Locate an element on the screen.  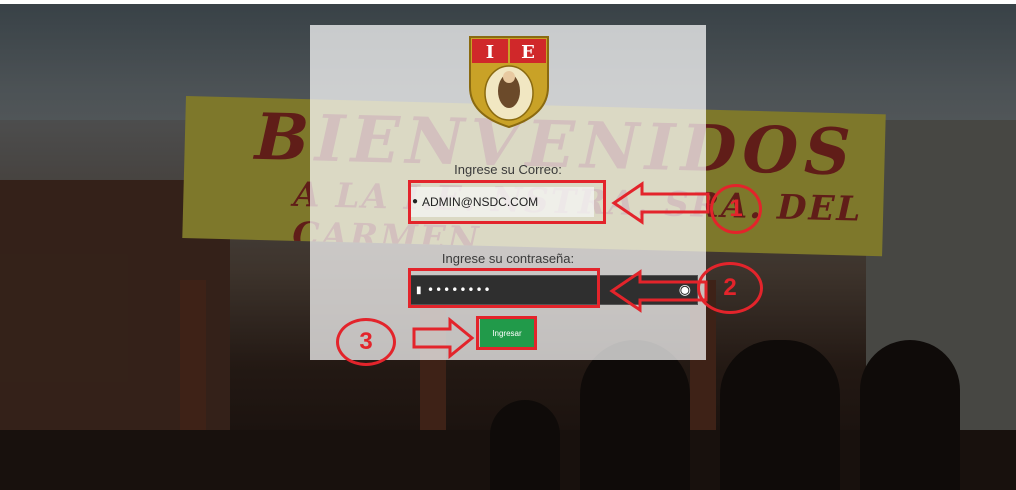
password-highlight-box is located at coordinates (504, 288).